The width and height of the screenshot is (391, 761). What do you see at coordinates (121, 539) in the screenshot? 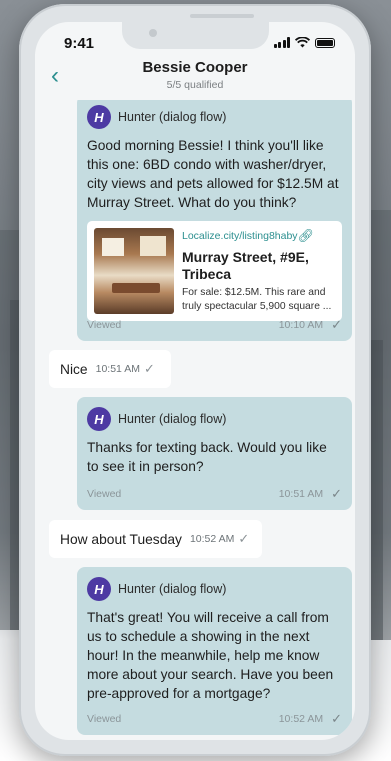
I see `message-text: How about Tuesday` at bounding box center [121, 539].